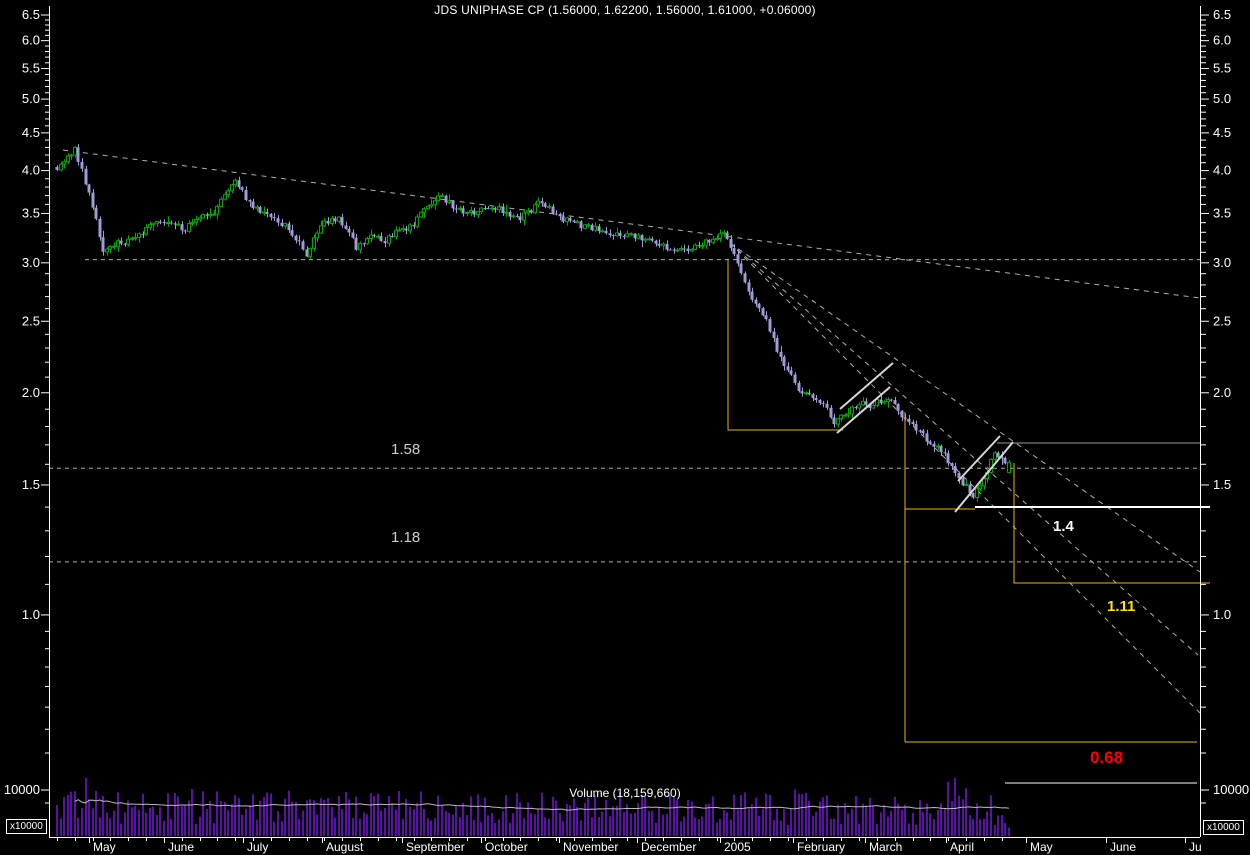  I want to click on month-label: February, so click(821, 847).